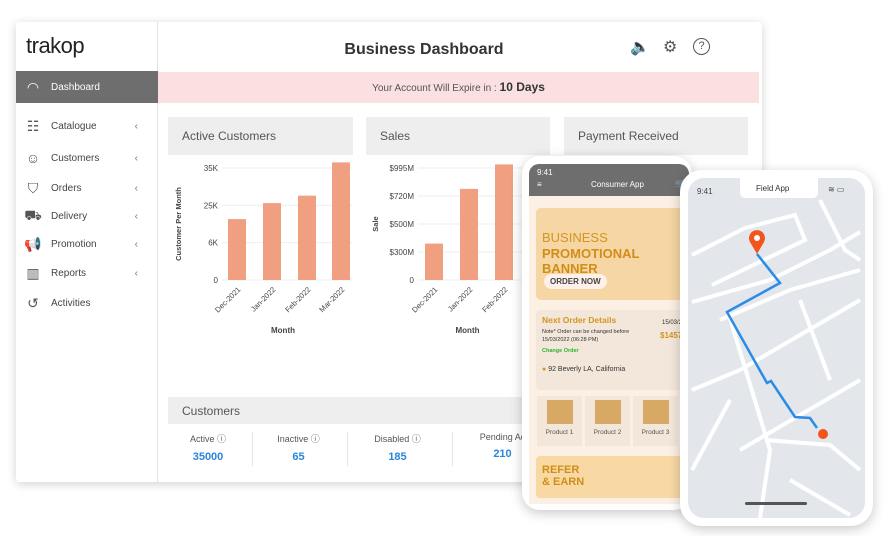 The height and width of the screenshot is (536, 895). I want to click on field-app-title: Field App, so click(773, 188).